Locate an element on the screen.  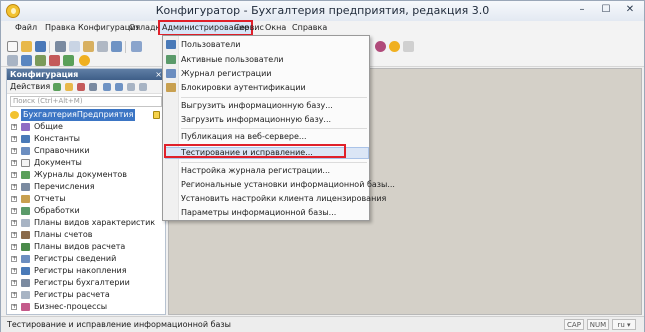
cut-icon is located at coordinates (60, 46).